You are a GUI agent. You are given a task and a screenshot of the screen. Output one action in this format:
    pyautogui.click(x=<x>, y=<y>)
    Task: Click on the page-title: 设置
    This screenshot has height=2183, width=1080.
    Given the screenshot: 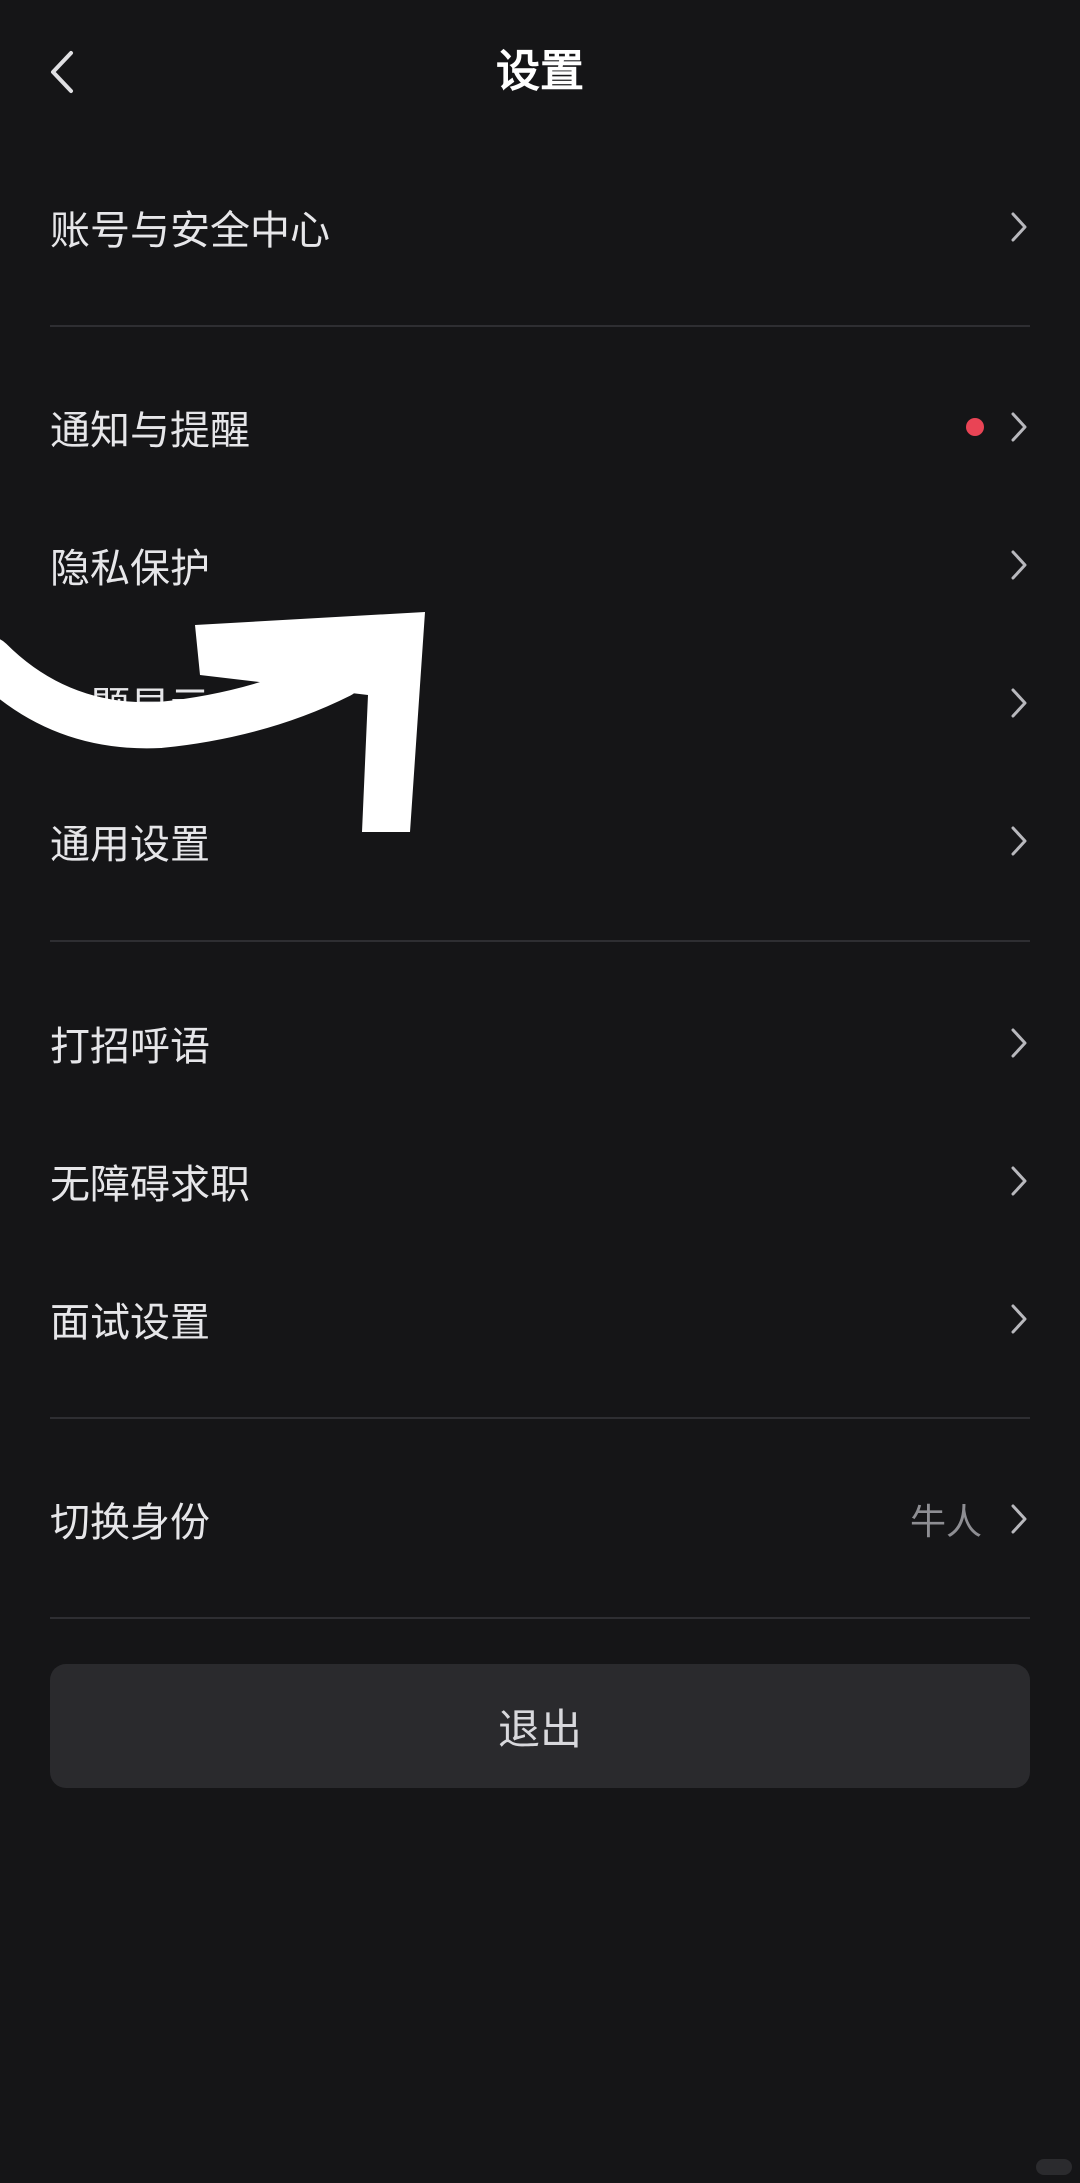 What is the action you would take?
    pyautogui.click(x=540, y=71)
    